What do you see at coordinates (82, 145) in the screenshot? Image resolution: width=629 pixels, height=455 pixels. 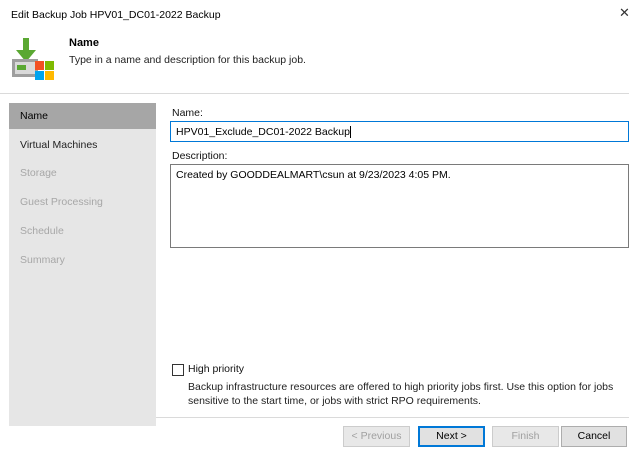 I see `sidebar-item-virtual-machines: Virtual Machines` at bounding box center [82, 145].